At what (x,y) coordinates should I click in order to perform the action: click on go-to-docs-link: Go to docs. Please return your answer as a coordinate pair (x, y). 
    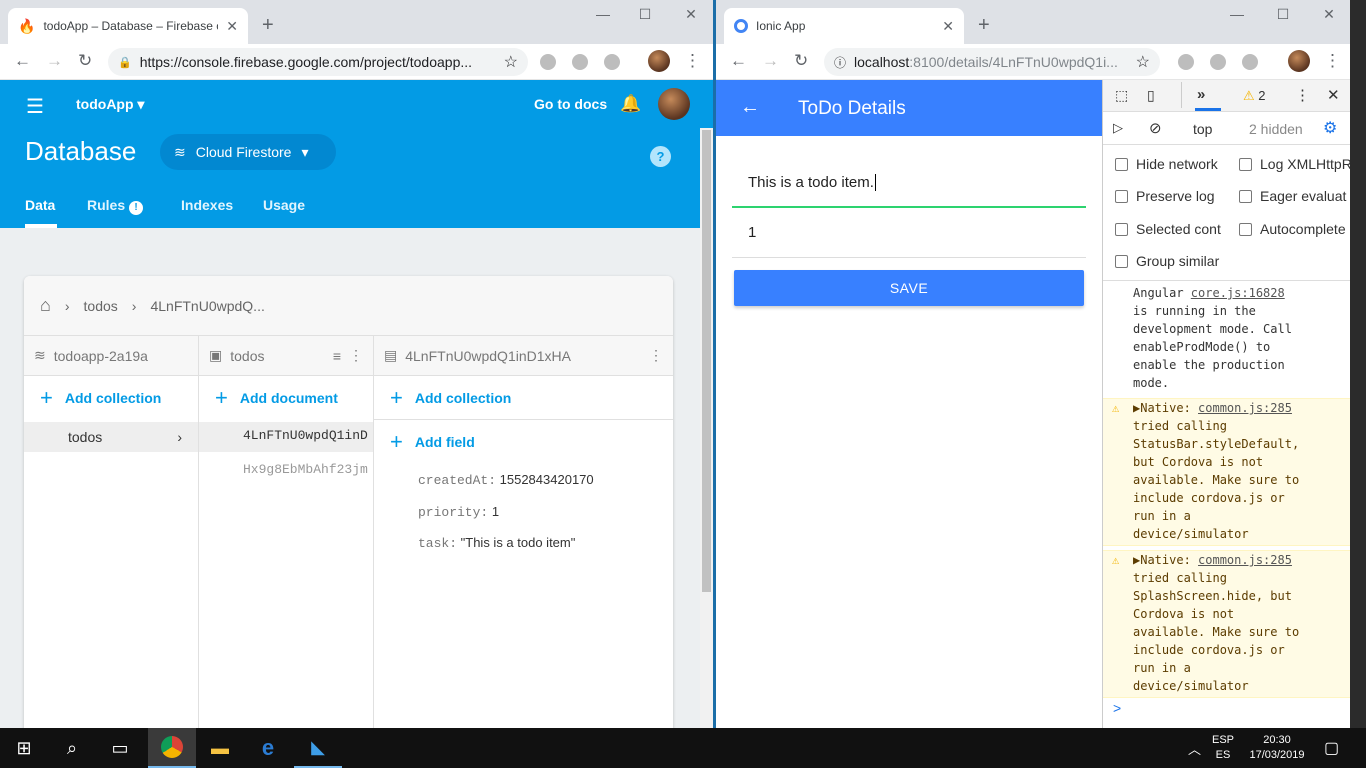
    Looking at the image, I should click on (570, 104).